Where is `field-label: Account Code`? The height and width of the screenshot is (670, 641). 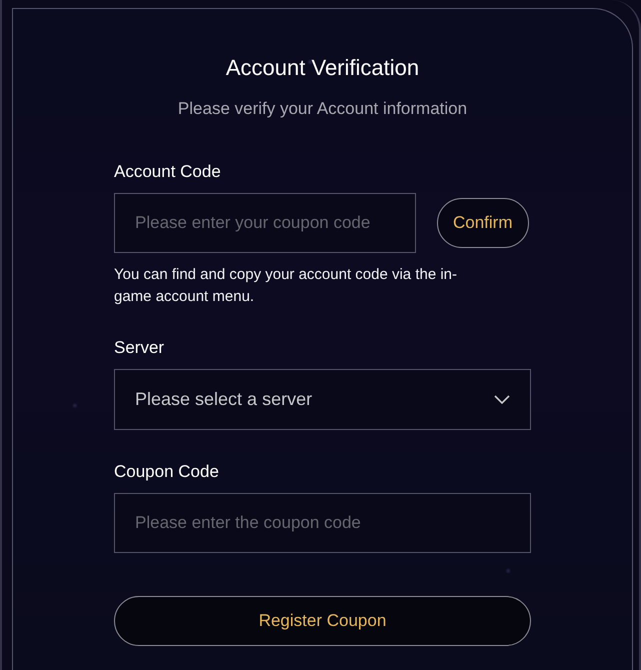
field-label: Account Code is located at coordinates (167, 172).